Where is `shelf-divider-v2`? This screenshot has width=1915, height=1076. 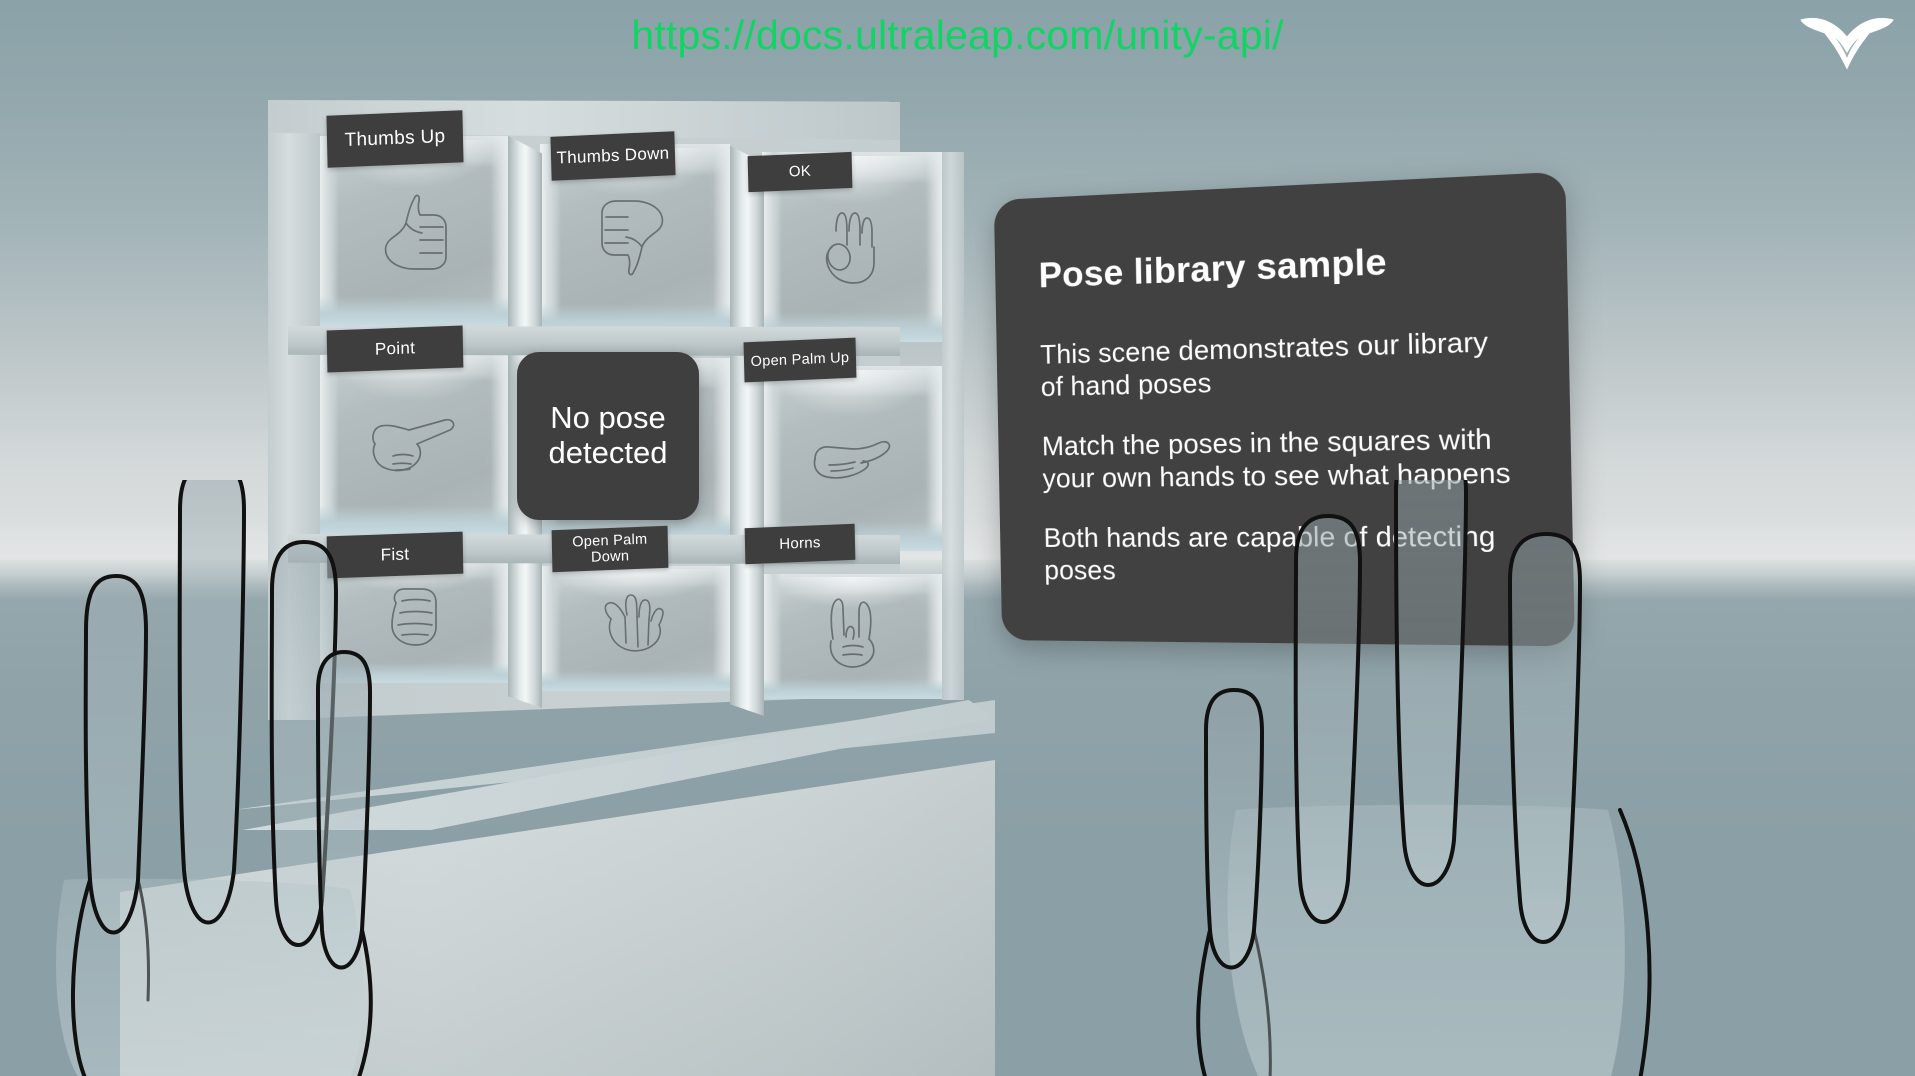
shelf-divider-v2 is located at coordinates (747, 430).